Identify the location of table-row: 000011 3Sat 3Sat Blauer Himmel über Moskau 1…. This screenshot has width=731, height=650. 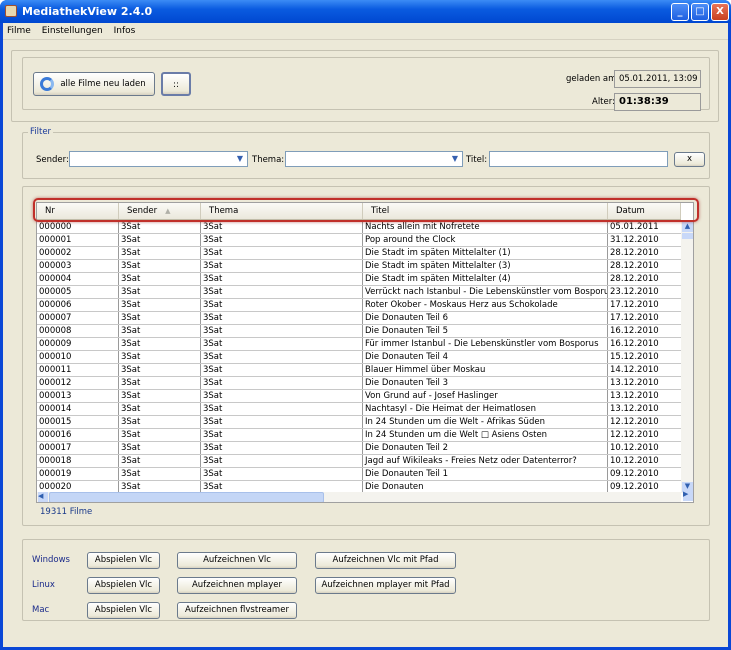
(359, 370).